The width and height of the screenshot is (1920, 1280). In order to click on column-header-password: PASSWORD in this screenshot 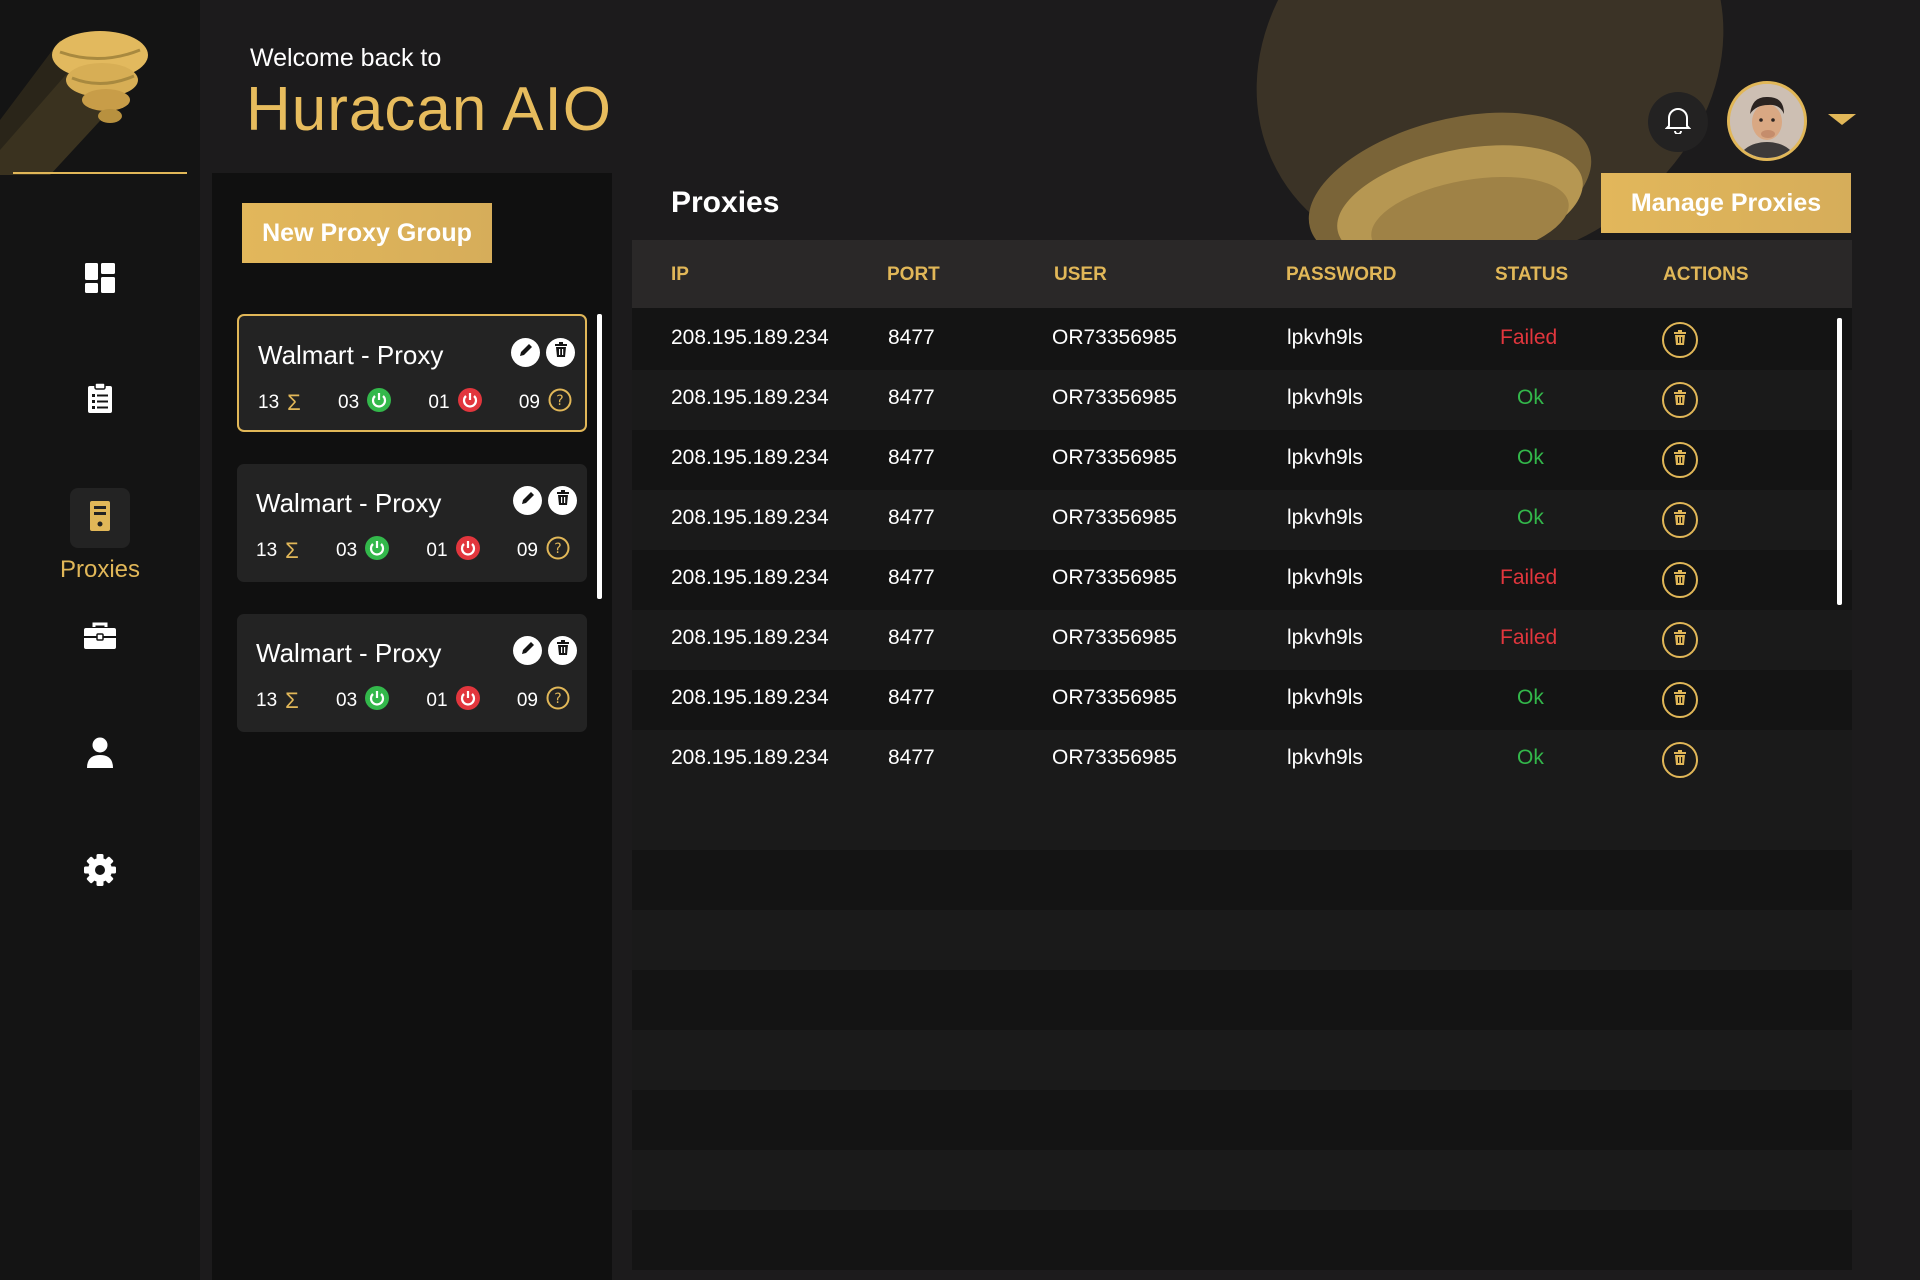, I will do `click(1341, 274)`.